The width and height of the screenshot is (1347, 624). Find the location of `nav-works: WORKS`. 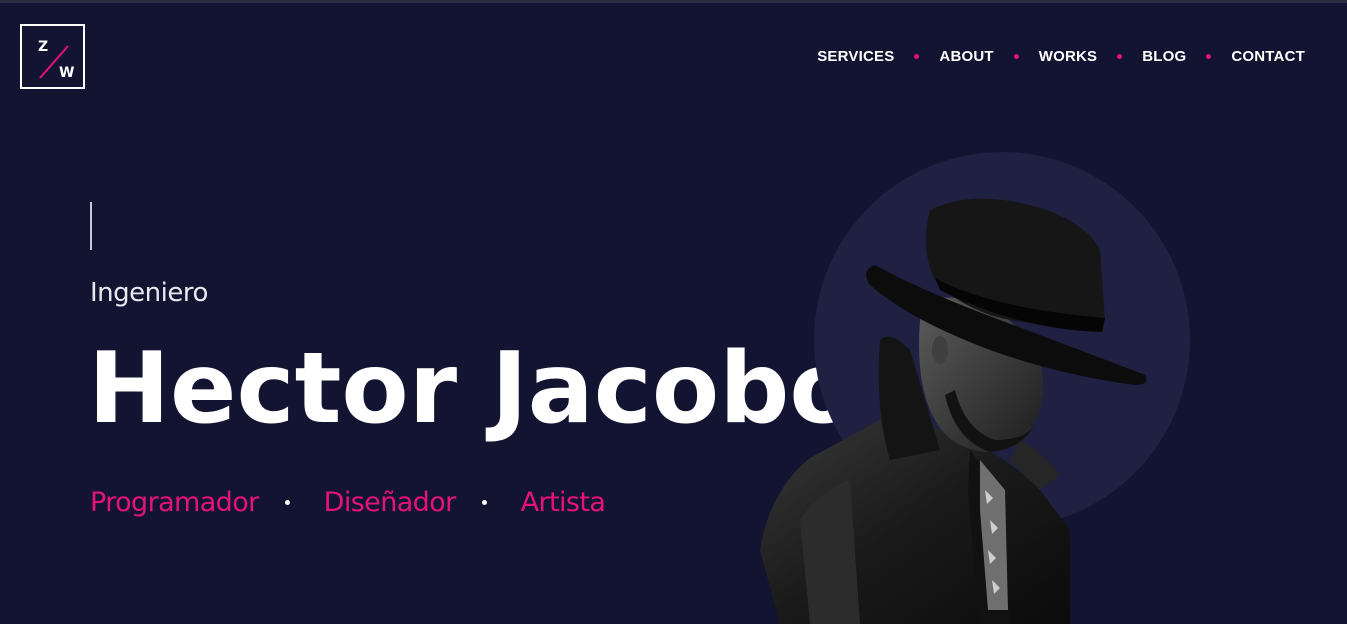

nav-works: WORKS is located at coordinates (1068, 56).